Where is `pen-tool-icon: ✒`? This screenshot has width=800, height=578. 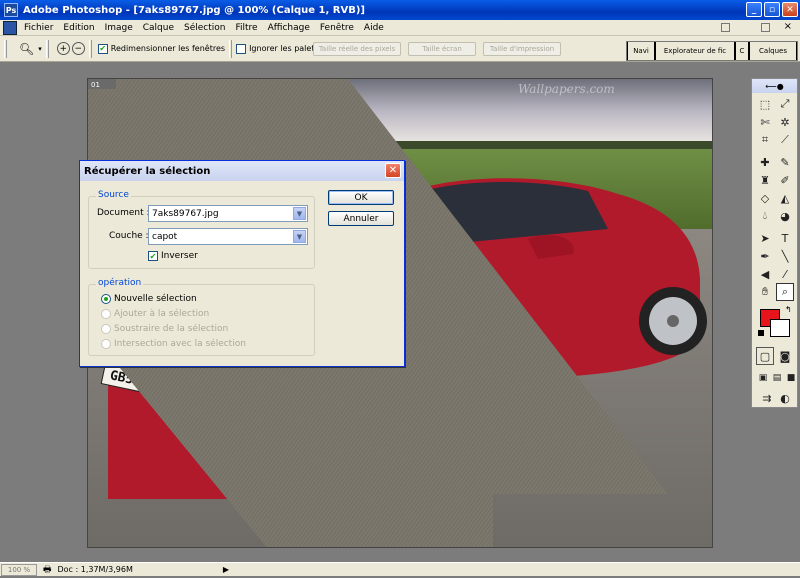 pen-tool-icon: ✒ is located at coordinates (765, 256).